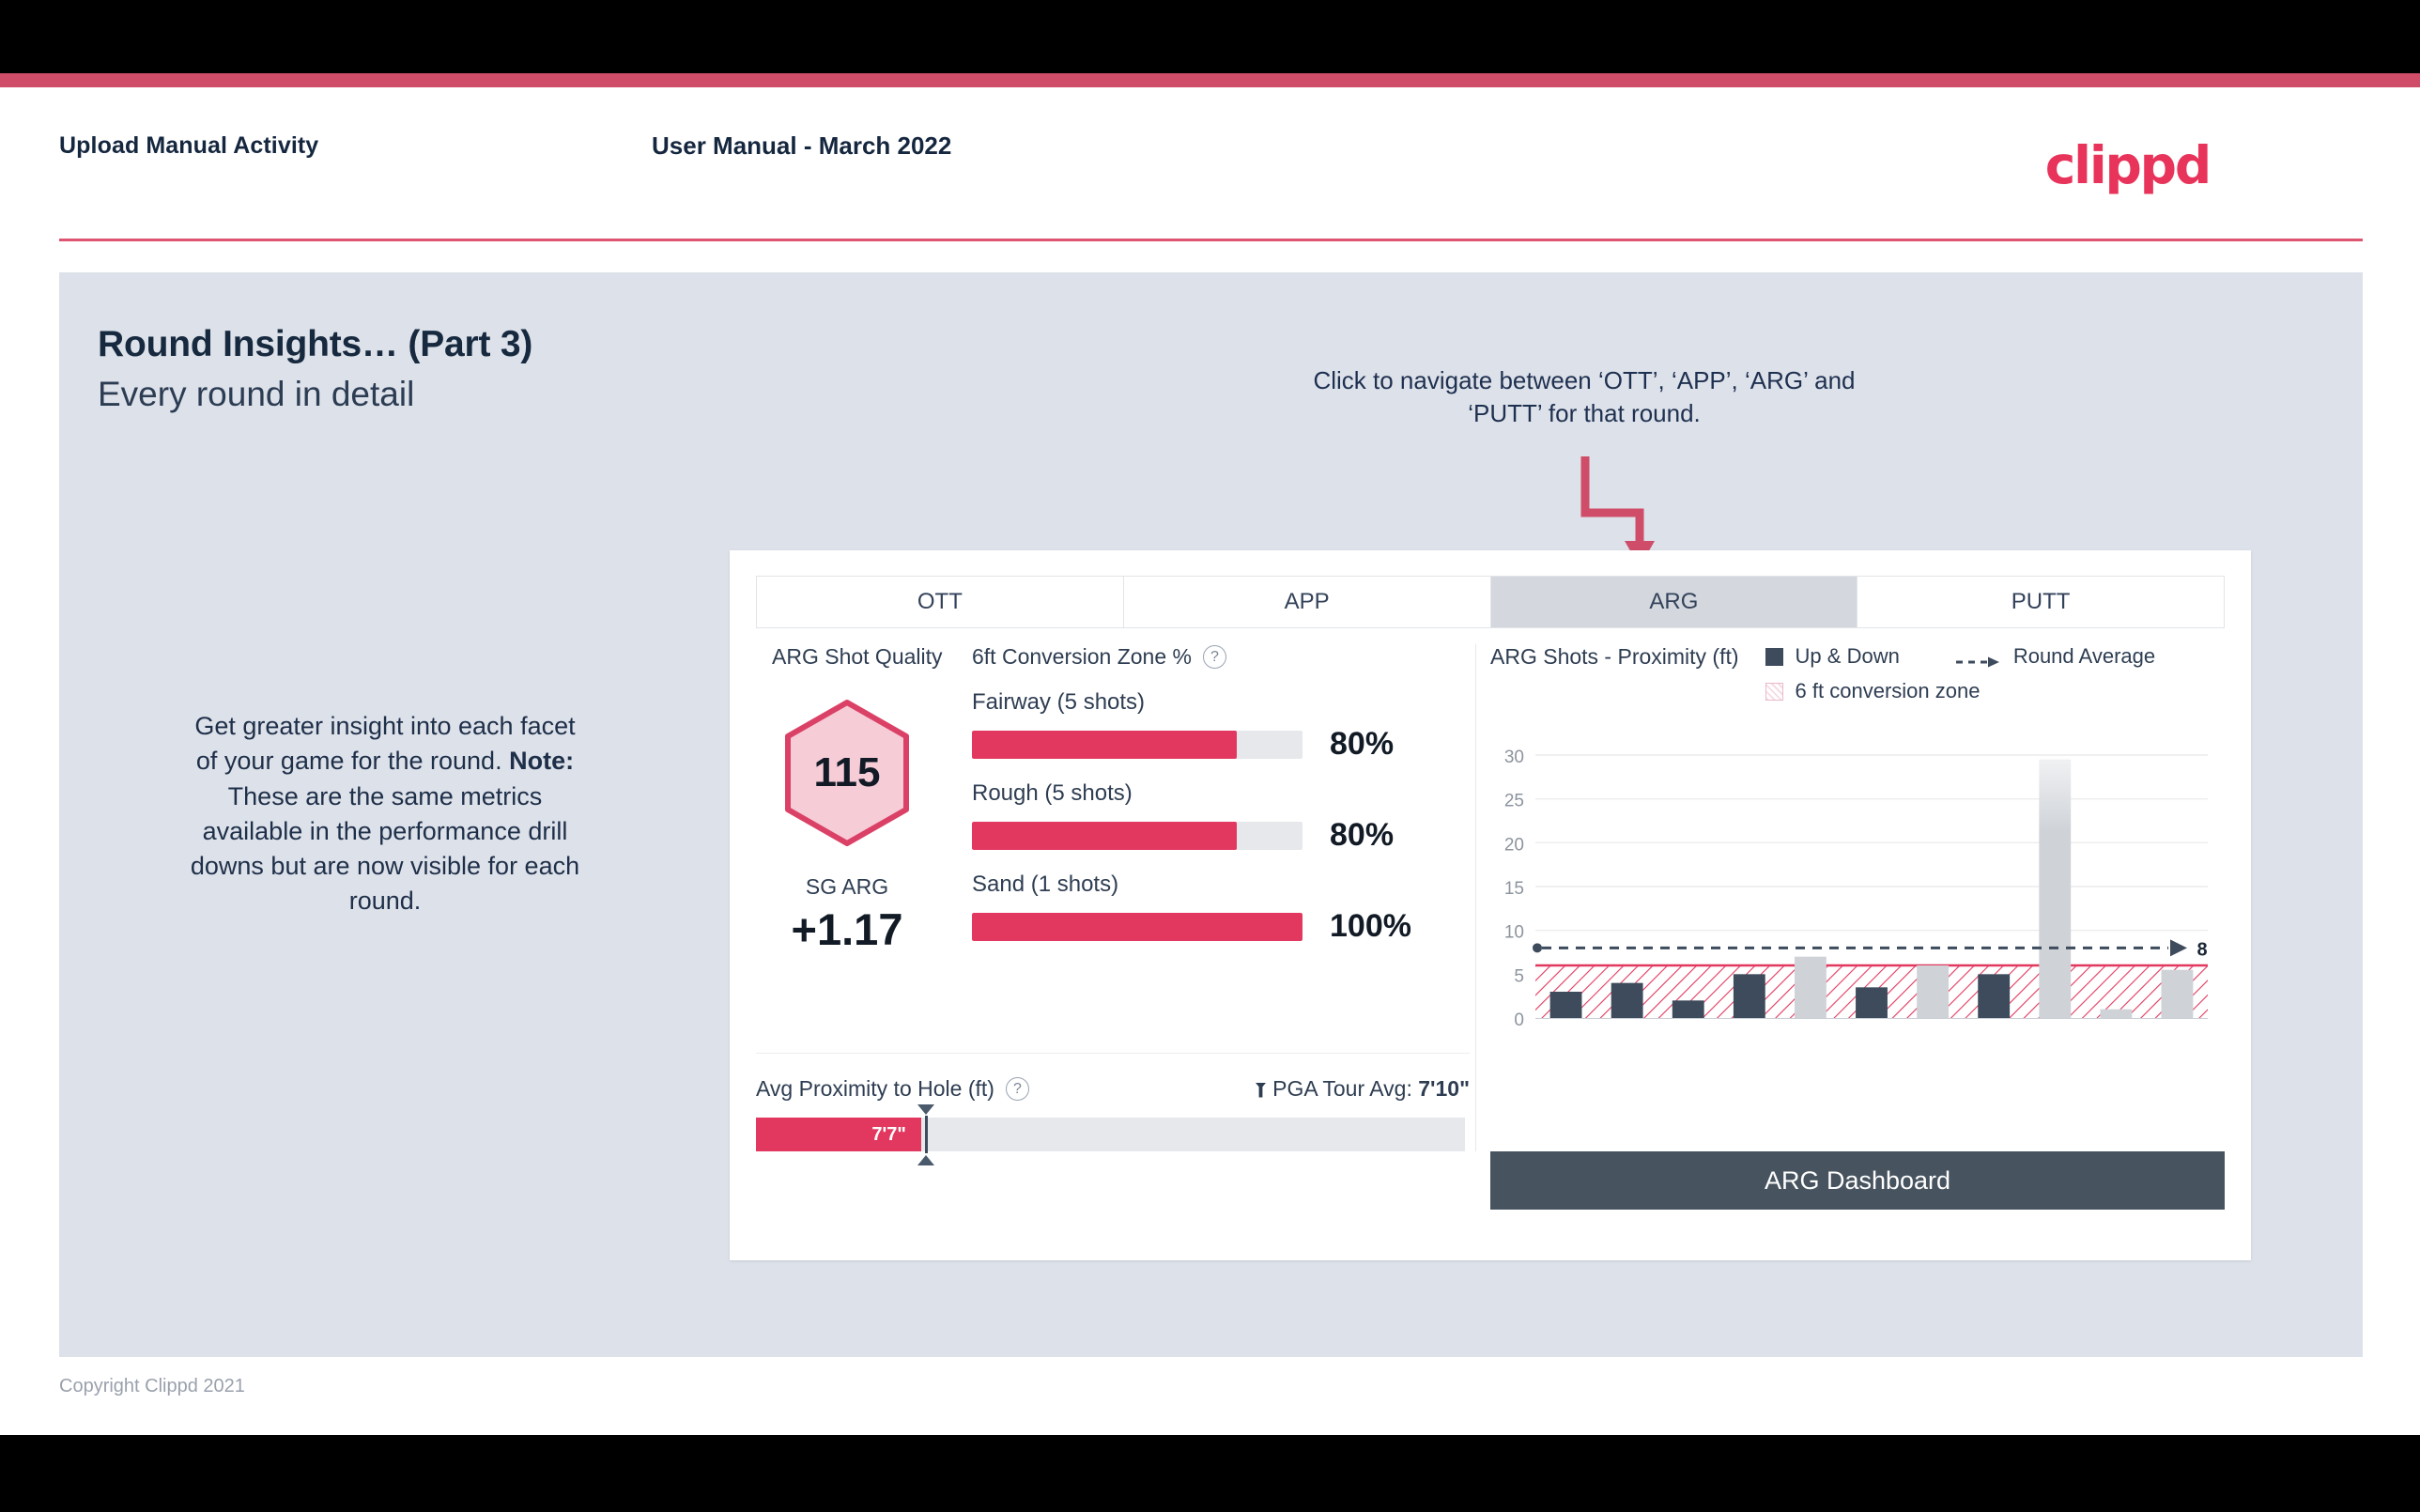 The height and width of the screenshot is (1512, 2420). Describe the element at coordinates (847, 886) in the screenshot. I see `sg-arg-label: SG ARG` at that location.